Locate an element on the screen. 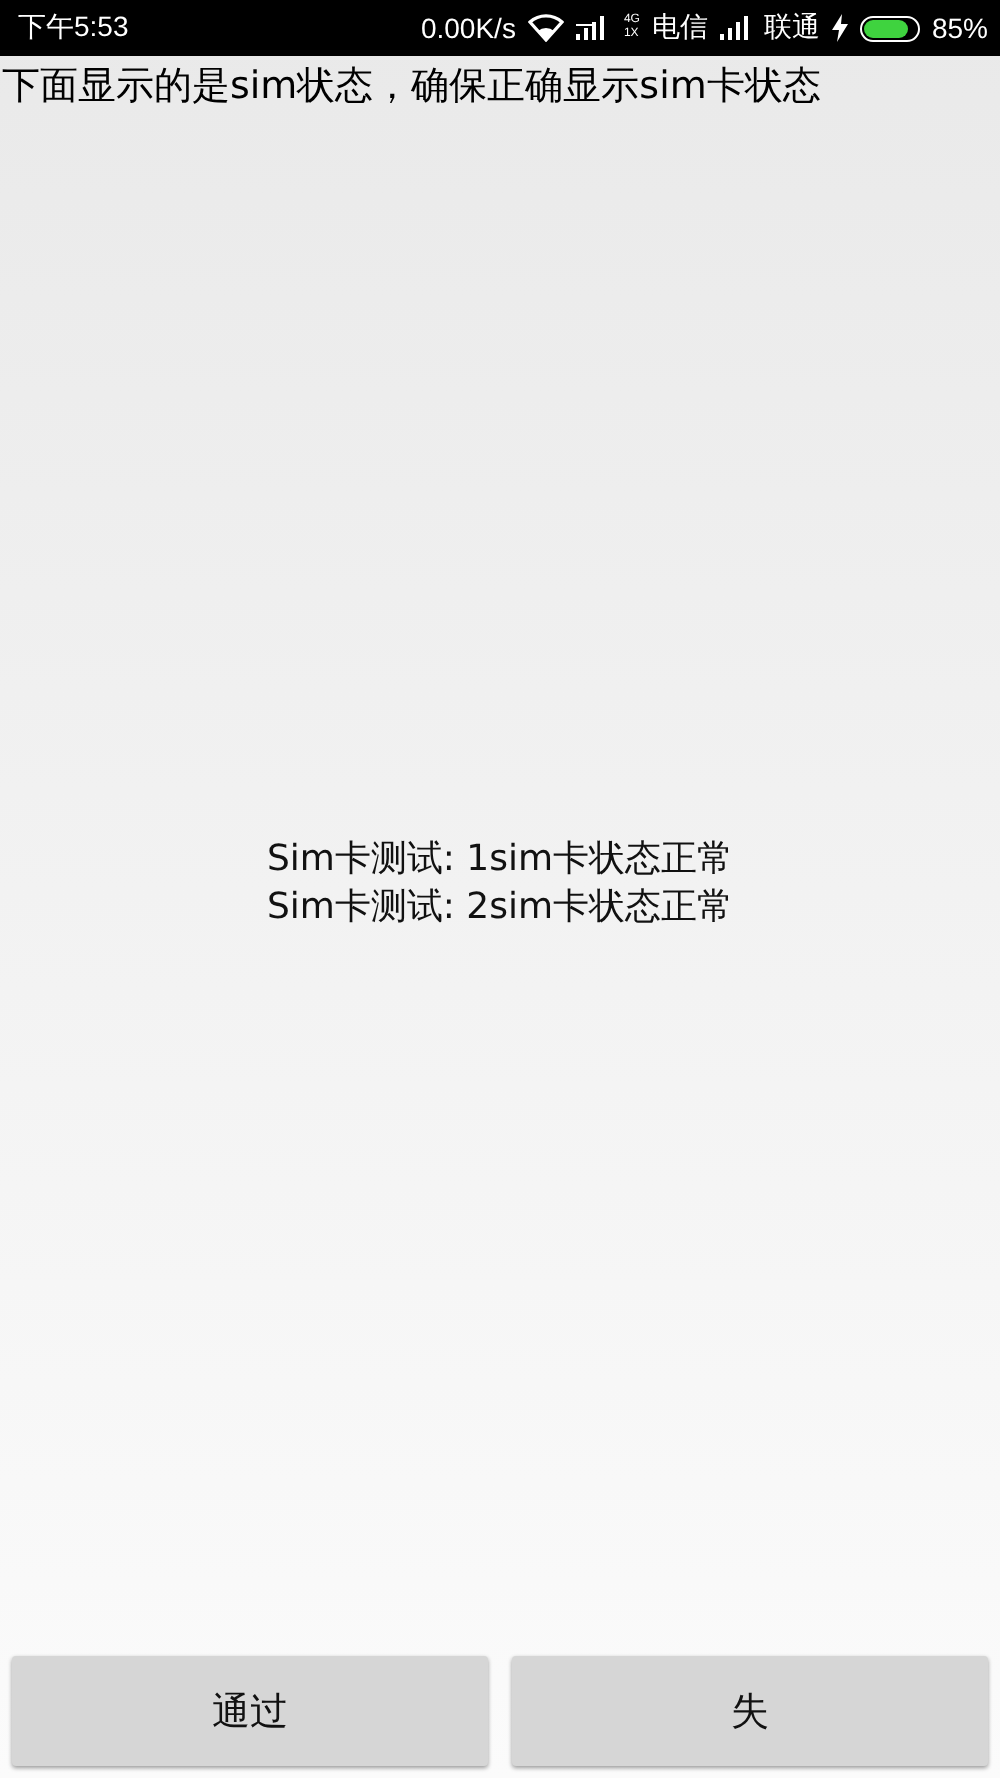 Image resolution: width=1000 pixels, height=1778 pixels. instruction-text: 下面显示的是sim状态，确保正确显示sim卡状态 is located at coordinates (411, 87).